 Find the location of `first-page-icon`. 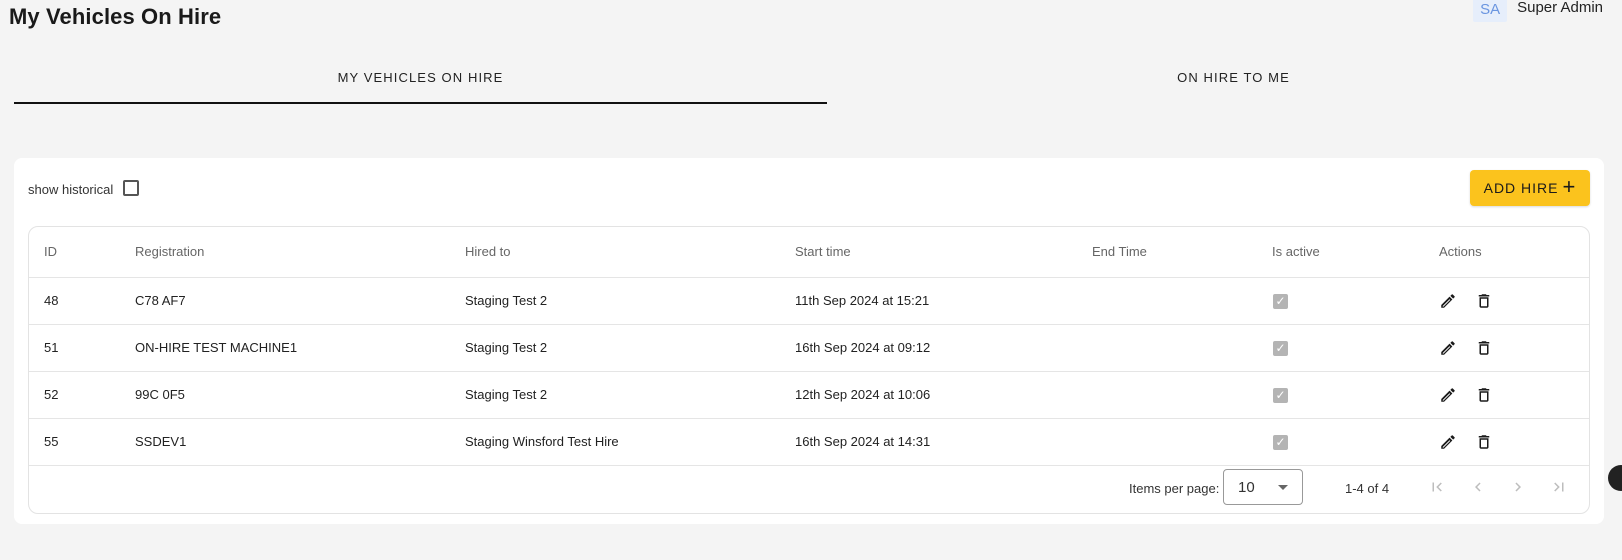

first-page-icon is located at coordinates (1437, 487).